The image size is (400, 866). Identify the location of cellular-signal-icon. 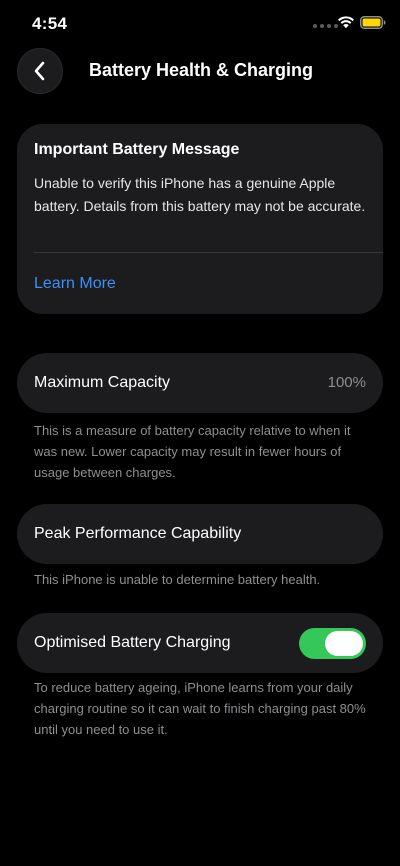
(325, 26).